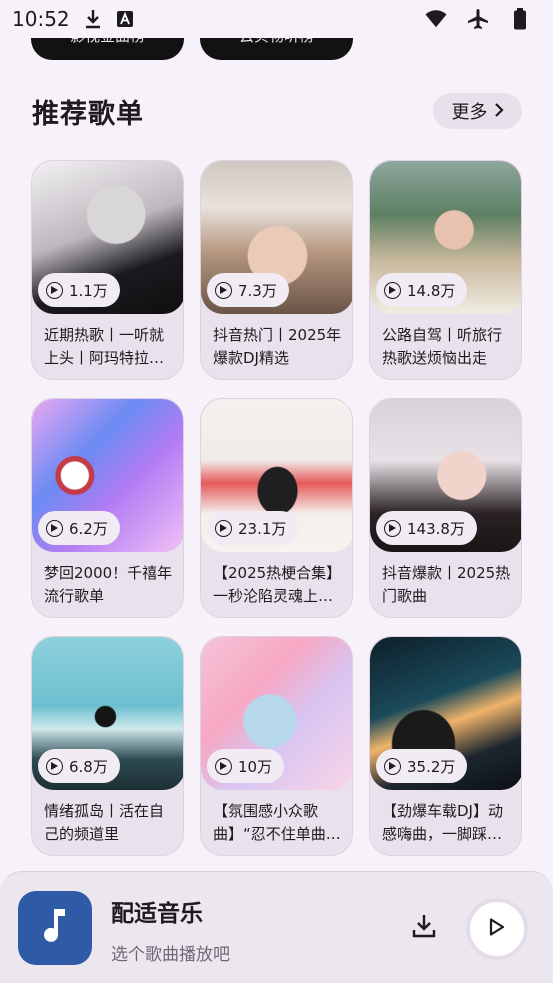 The width and height of the screenshot is (553, 983). Describe the element at coordinates (445, 508) in the screenshot. I see `playlist-card: 143.8万 抖音爆款丨2025热门歌曲` at that location.